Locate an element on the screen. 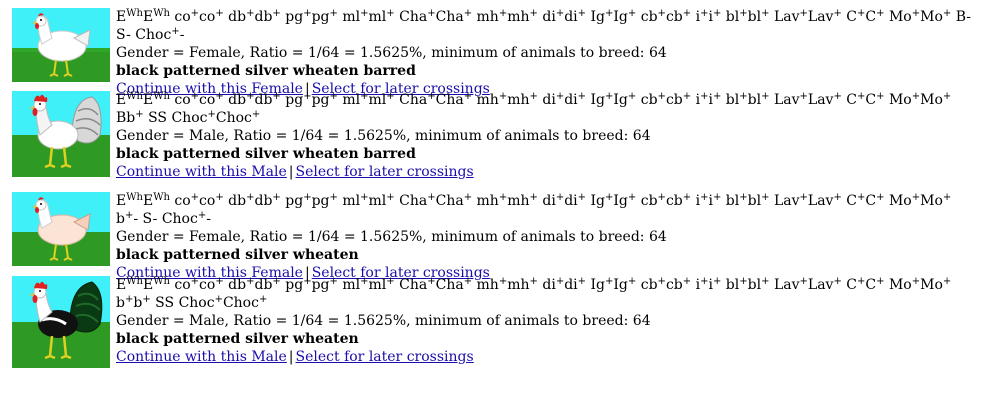  rooster-black-icon is located at coordinates (61, 322).